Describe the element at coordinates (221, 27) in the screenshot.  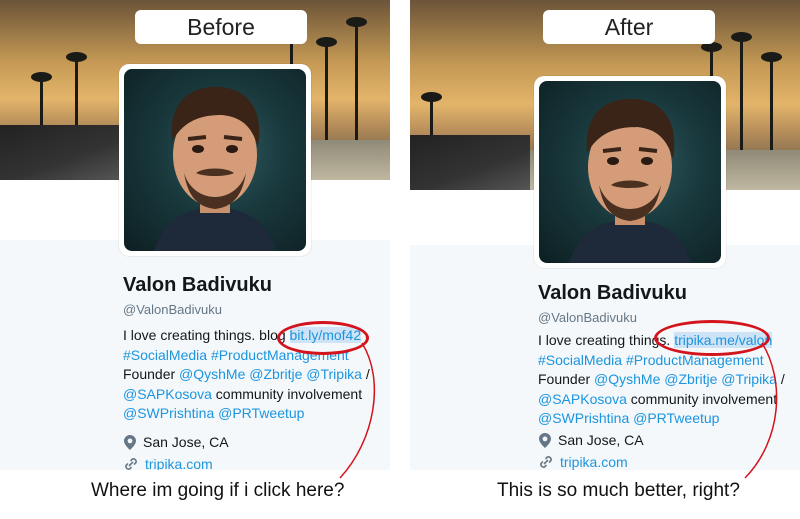
I see `before-tag: Before` at that location.